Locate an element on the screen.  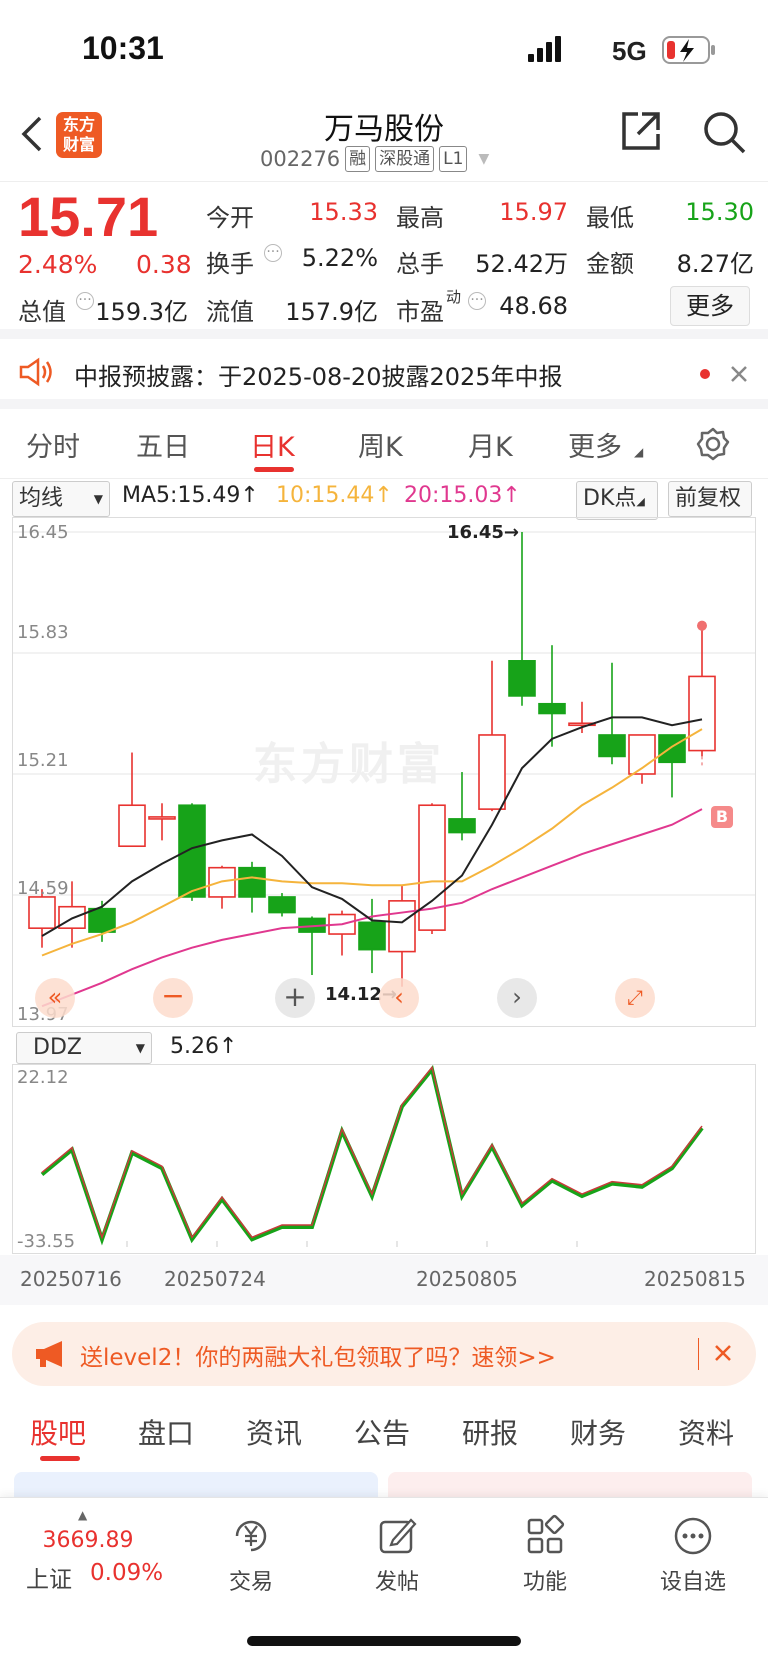
open-value: 15.33 is located at coordinates (343, 212).